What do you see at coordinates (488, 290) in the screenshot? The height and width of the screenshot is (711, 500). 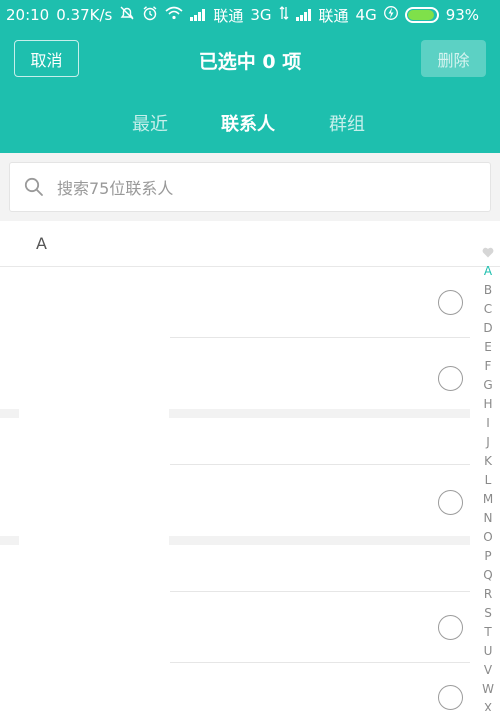 I see `index-letter-b: B` at bounding box center [488, 290].